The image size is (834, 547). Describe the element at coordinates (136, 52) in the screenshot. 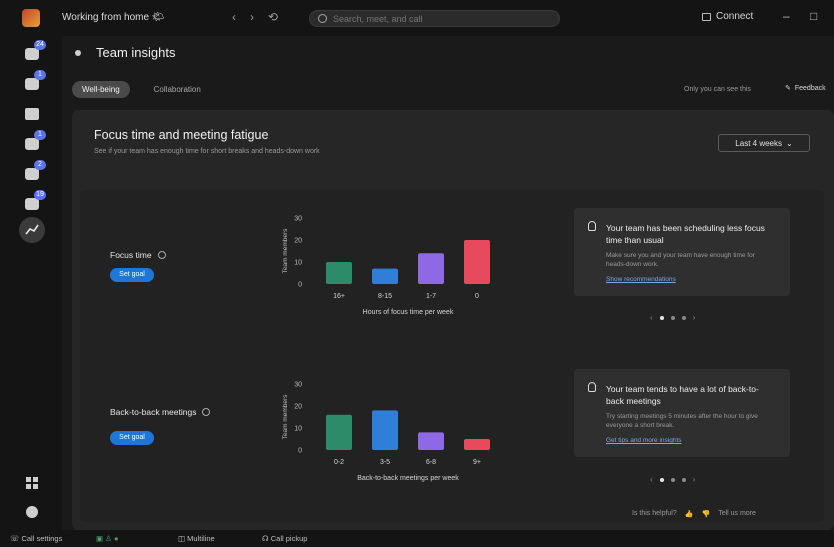

I see `page-title: Team insights` at that location.